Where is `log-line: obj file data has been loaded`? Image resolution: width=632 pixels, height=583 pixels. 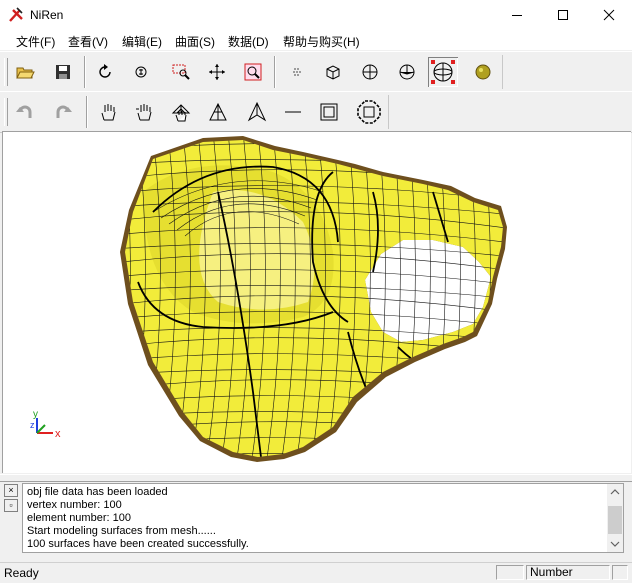 log-line: obj file data has been loaded is located at coordinates (97, 492).